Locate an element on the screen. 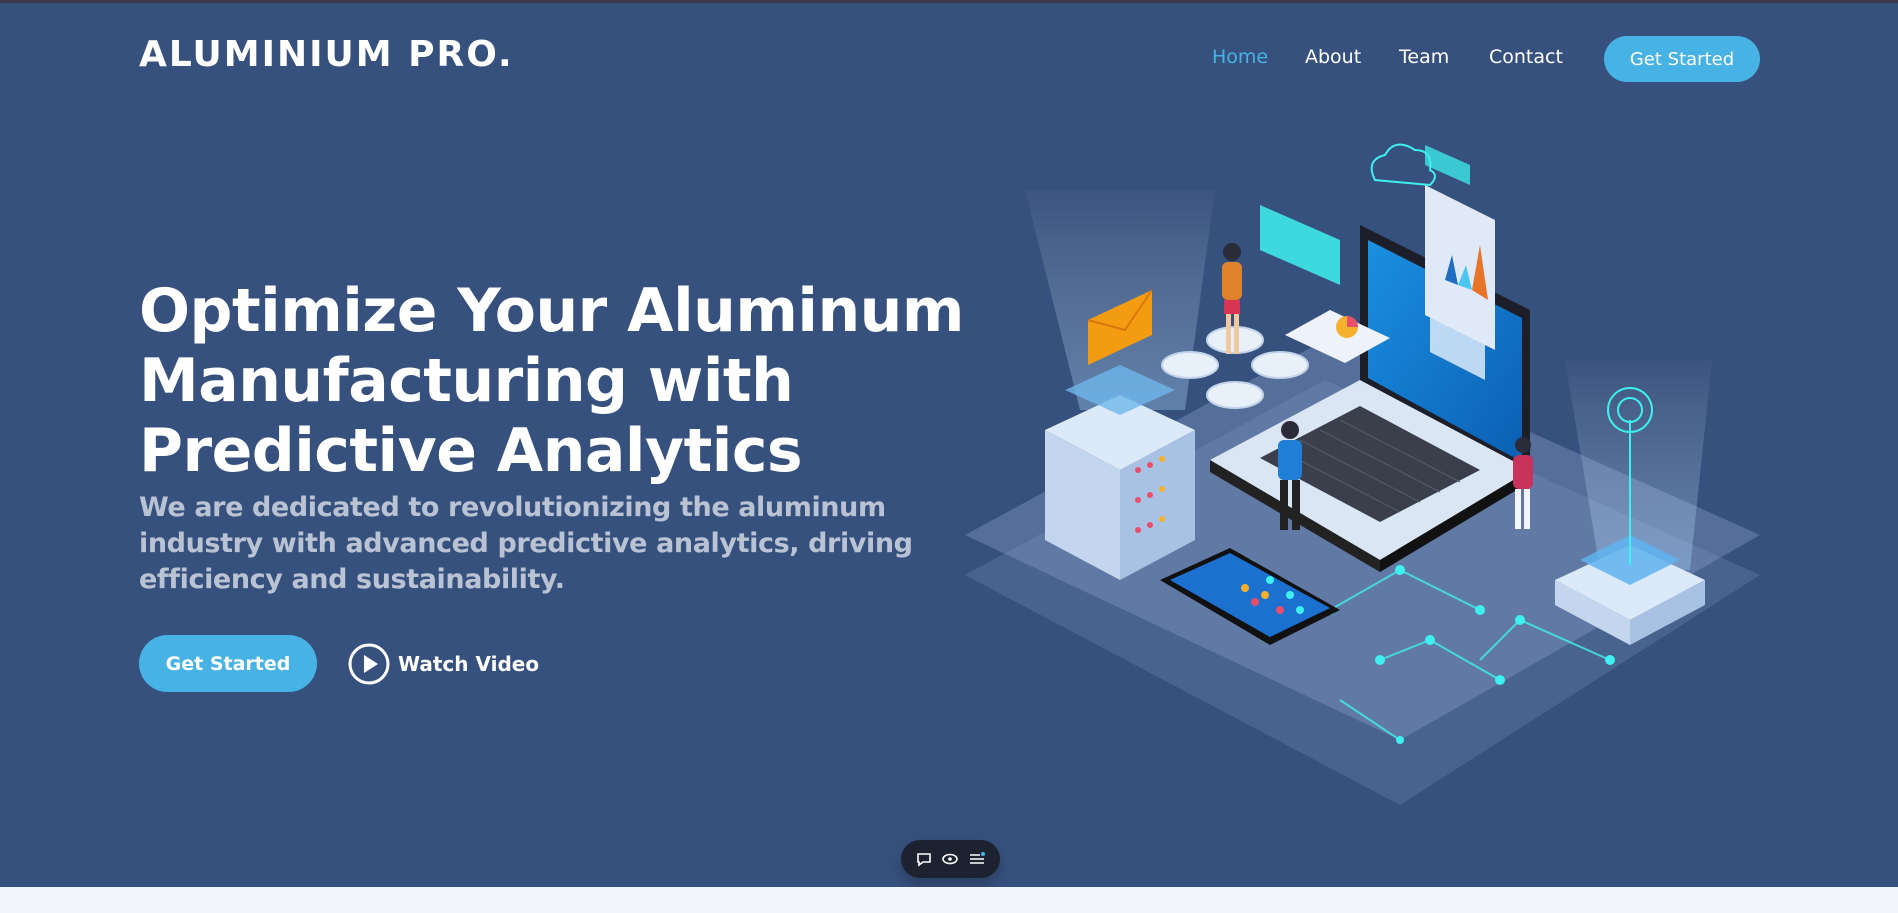 The height and width of the screenshot is (913, 1898). floating-toolbar is located at coordinates (950, 859).